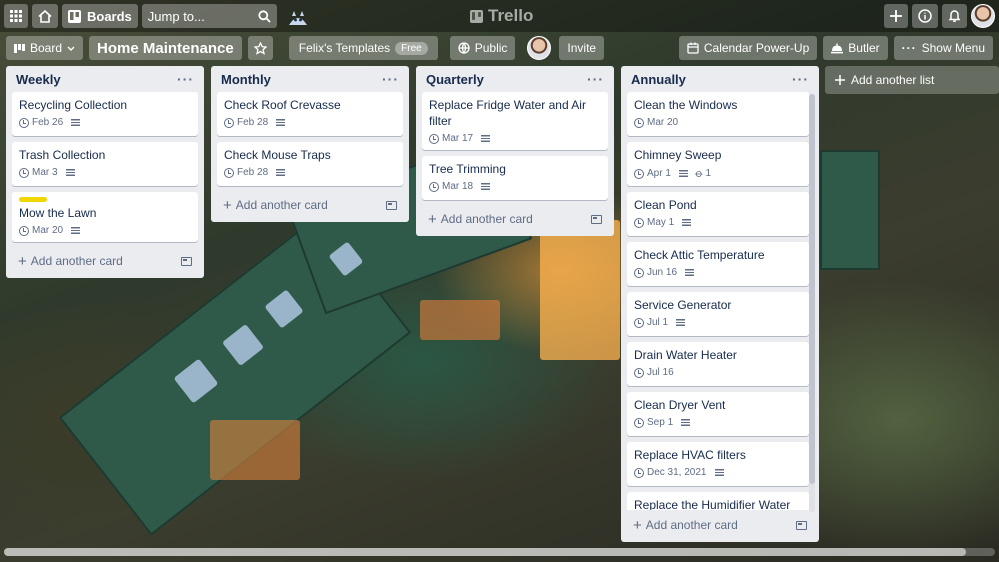 The height and width of the screenshot is (562, 999). What do you see at coordinates (165, 48) in the screenshot?
I see `board-title: Home Maintenance` at bounding box center [165, 48].